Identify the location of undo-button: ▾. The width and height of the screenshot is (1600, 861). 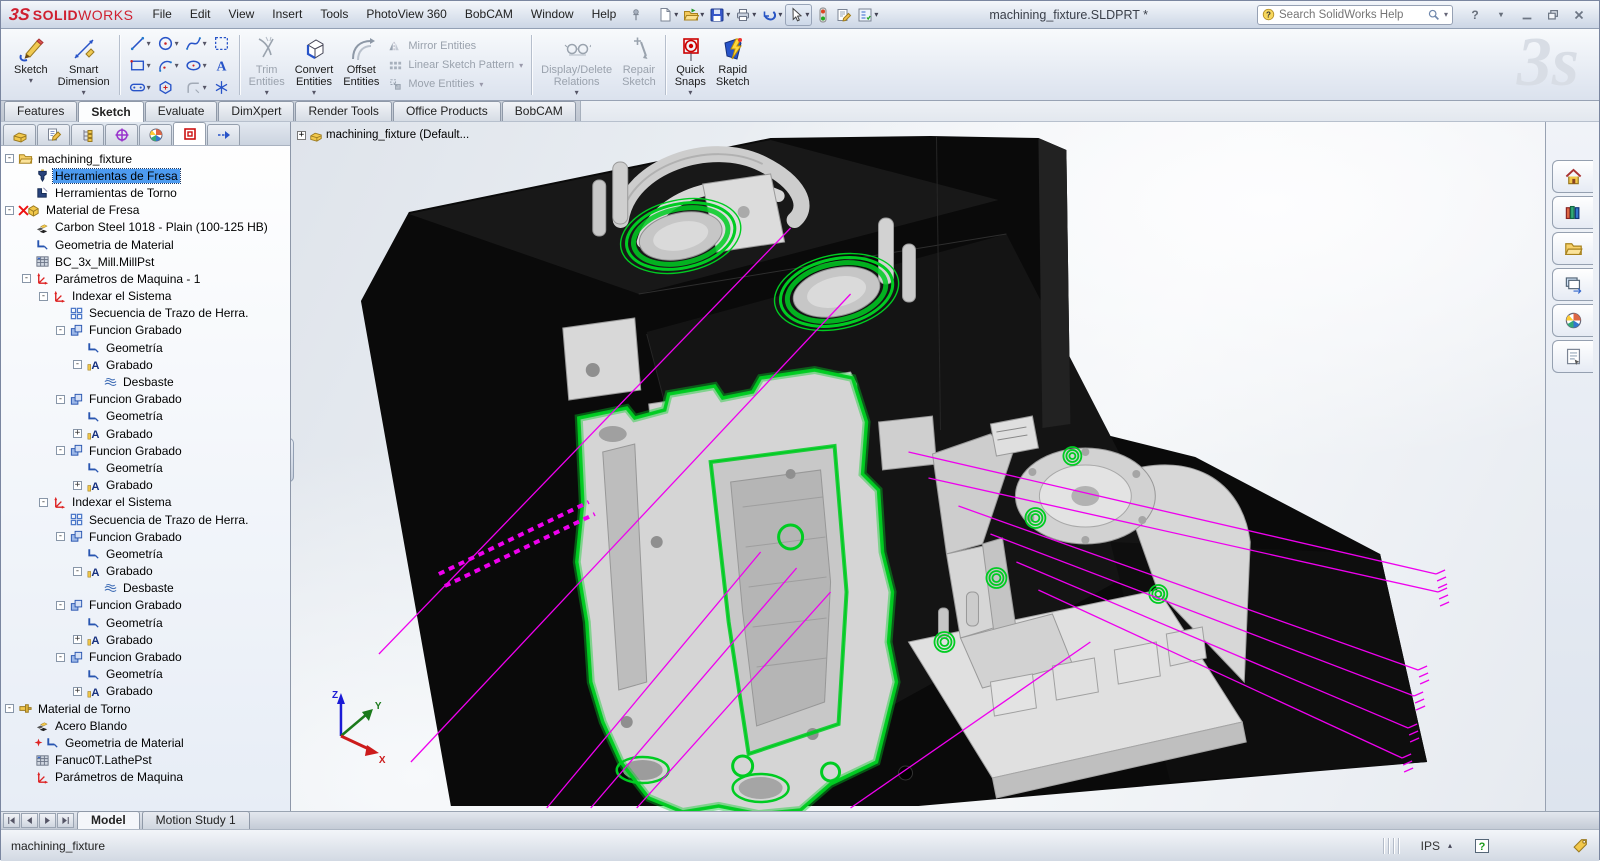
(771, 15).